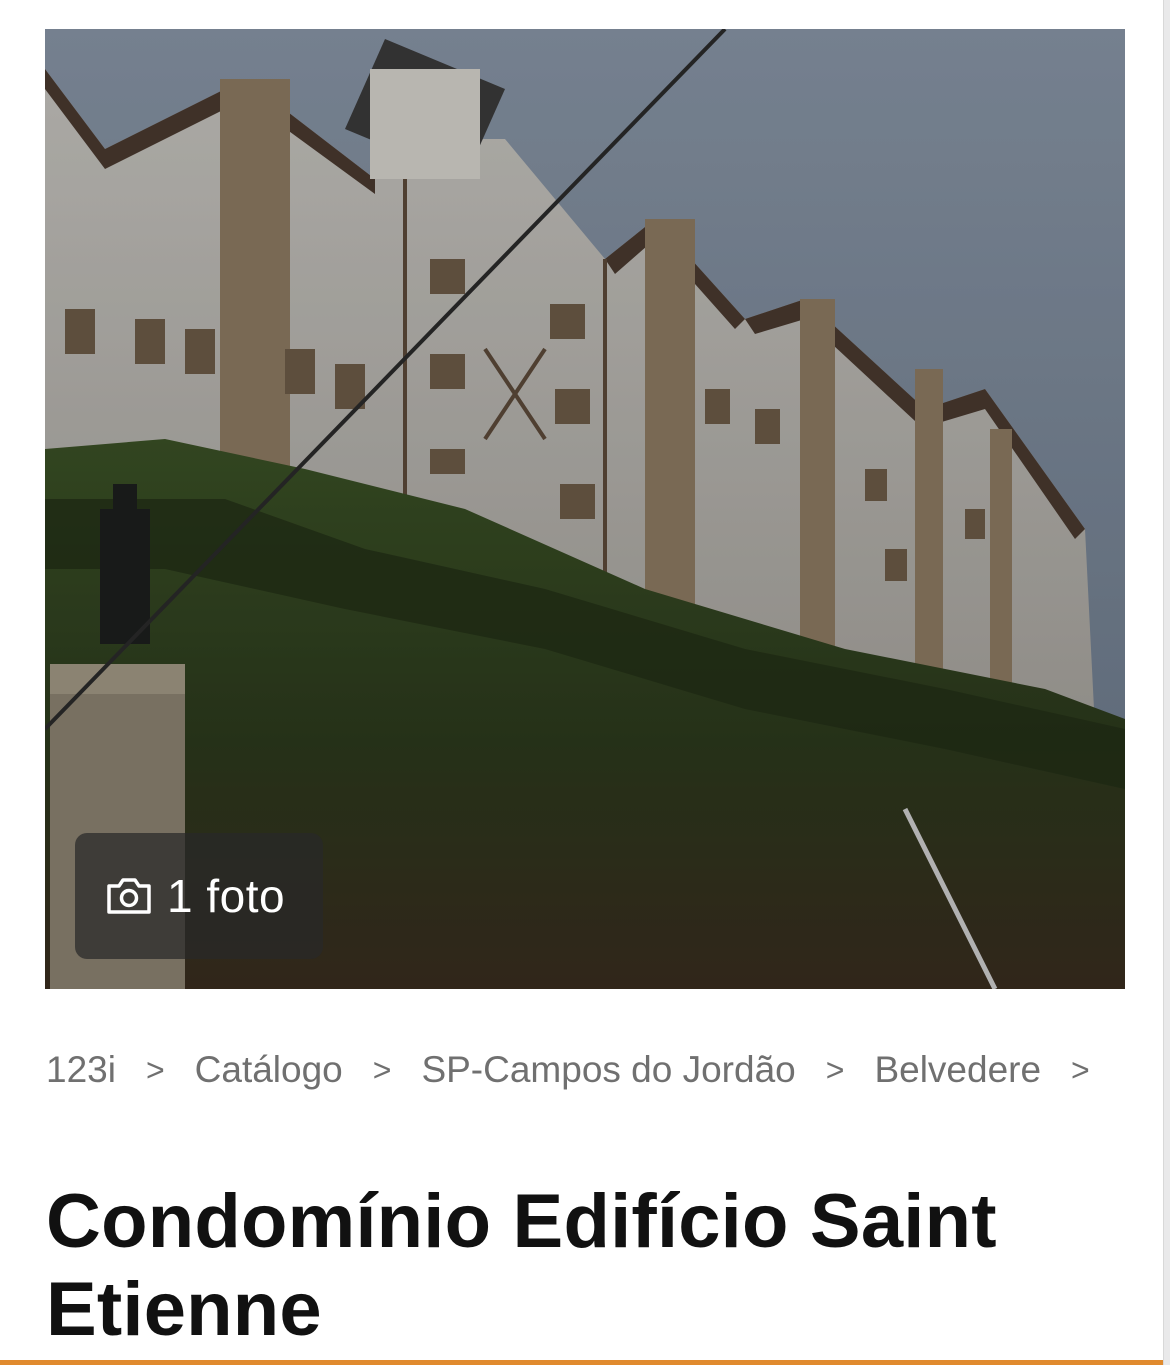  What do you see at coordinates (608, 1069) in the screenshot?
I see `breadcrumb-item-city: SP-Campos do Jordão` at bounding box center [608, 1069].